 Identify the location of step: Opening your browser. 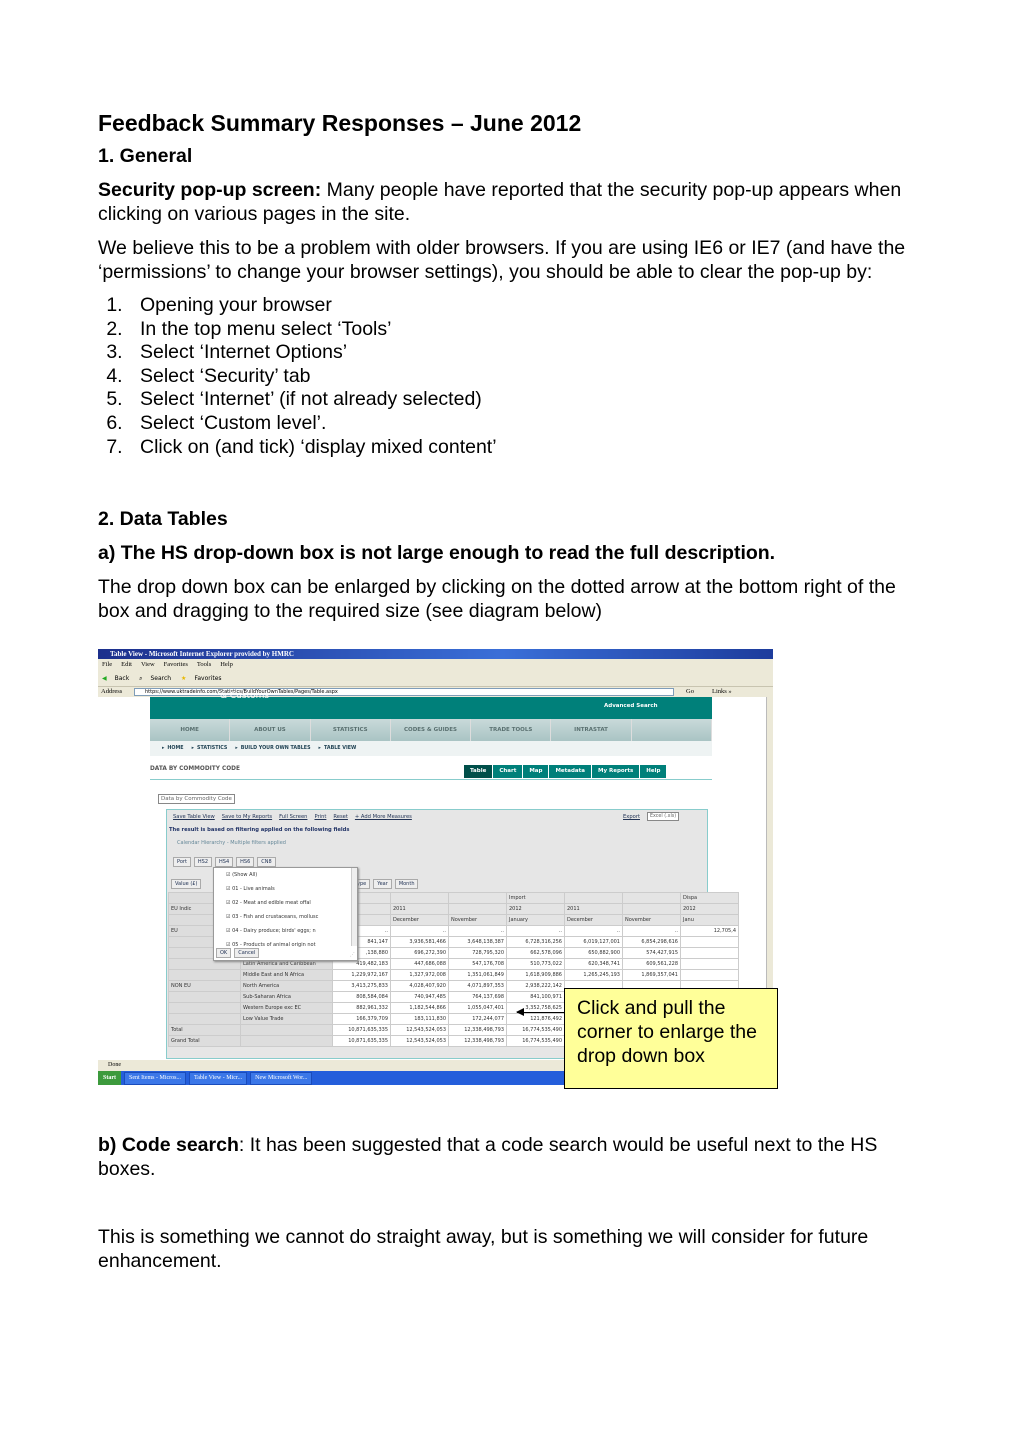
(528, 306).